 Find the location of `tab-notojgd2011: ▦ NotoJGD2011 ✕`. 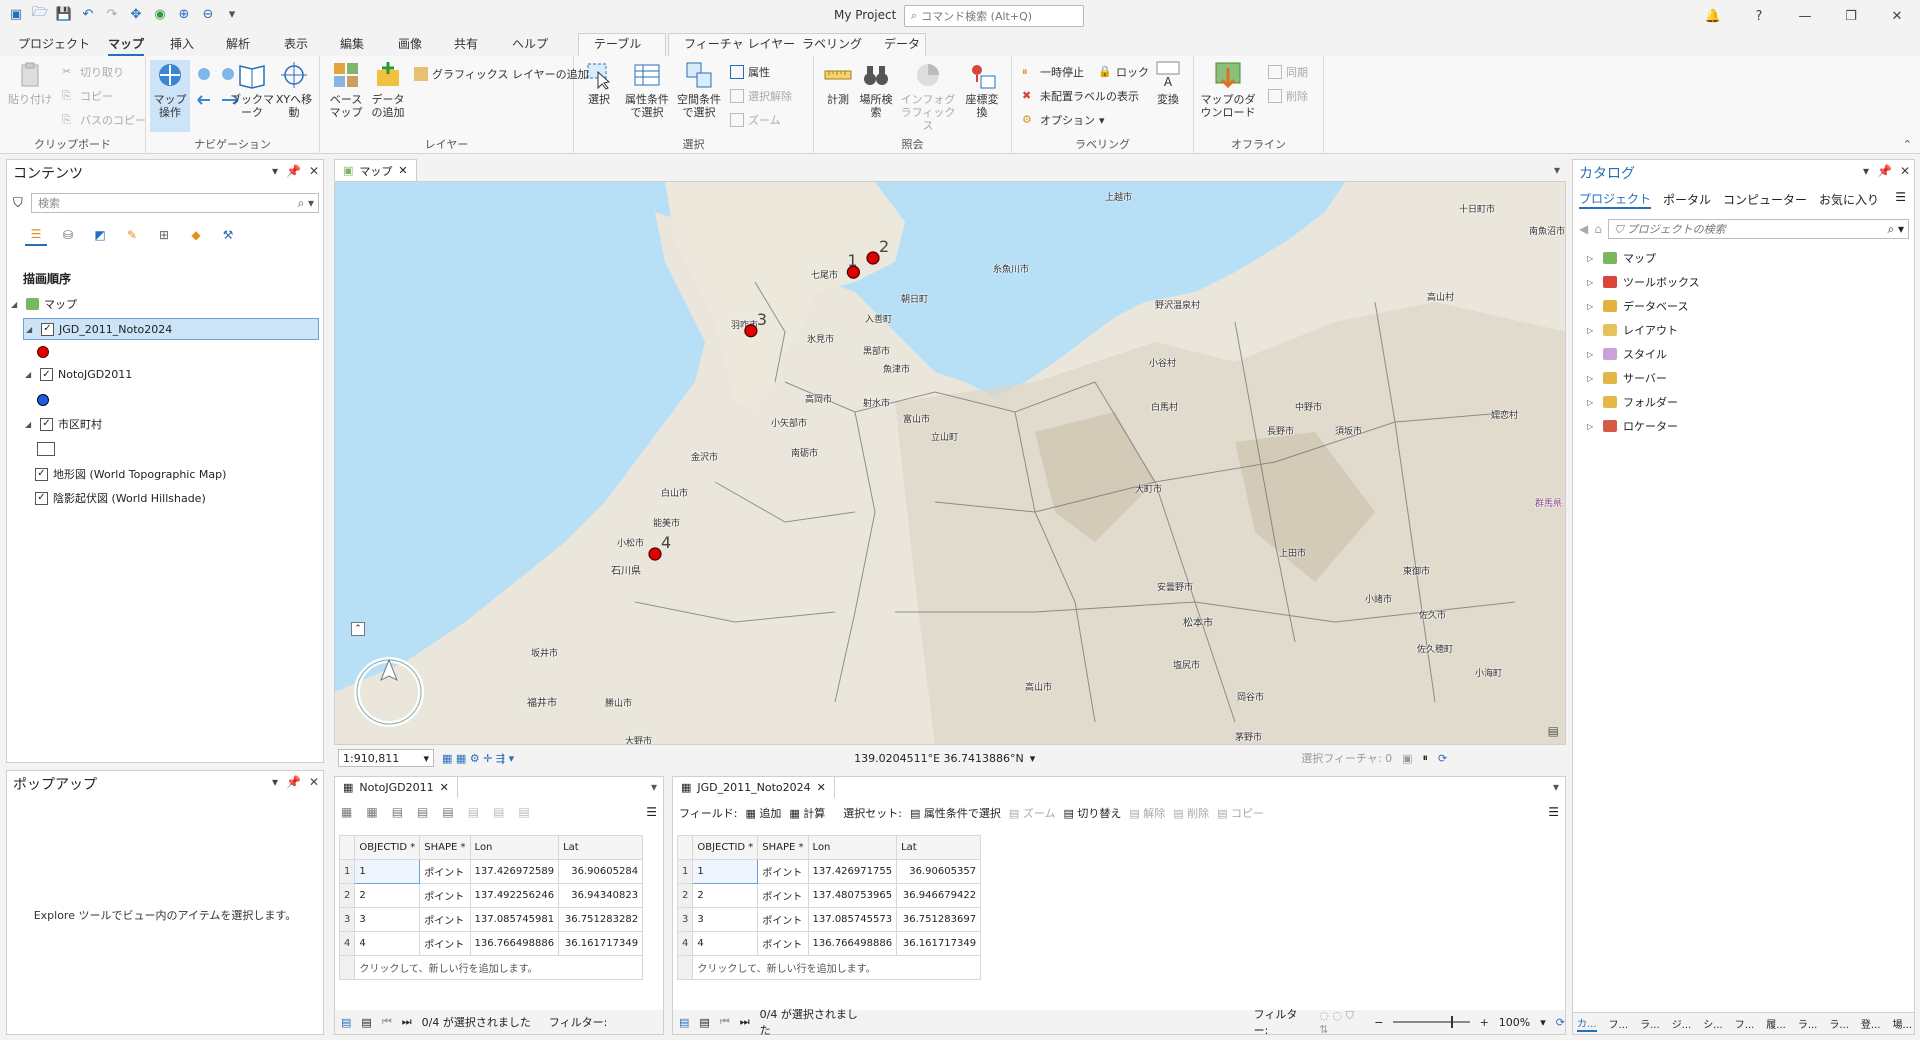

tab-notojgd2011: ▦ NotoJGD2011 ✕ is located at coordinates (396, 787).